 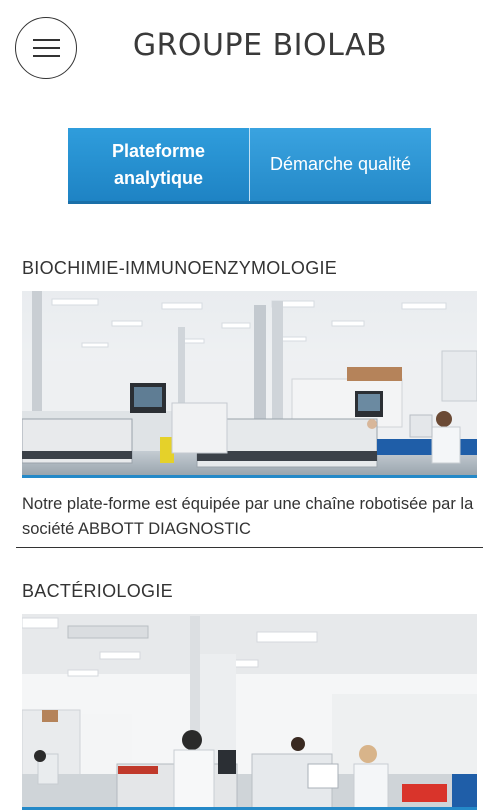 I want to click on tab-plateforme-analytique: Plateforme analytique, so click(x=158, y=164).